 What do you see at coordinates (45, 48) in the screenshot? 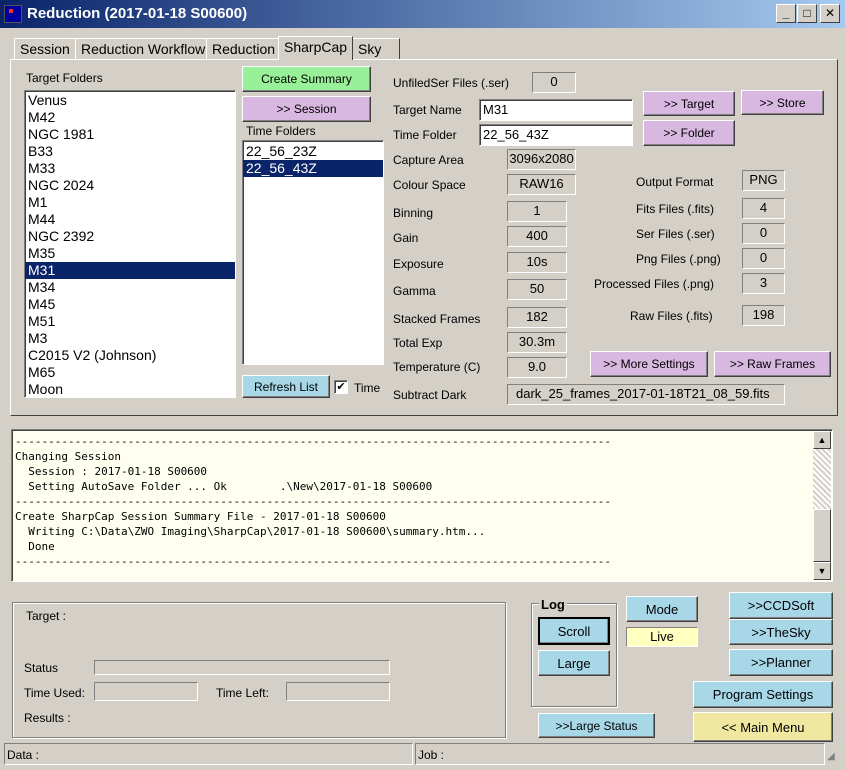
I see `tab-session: Session` at bounding box center [45, 48].